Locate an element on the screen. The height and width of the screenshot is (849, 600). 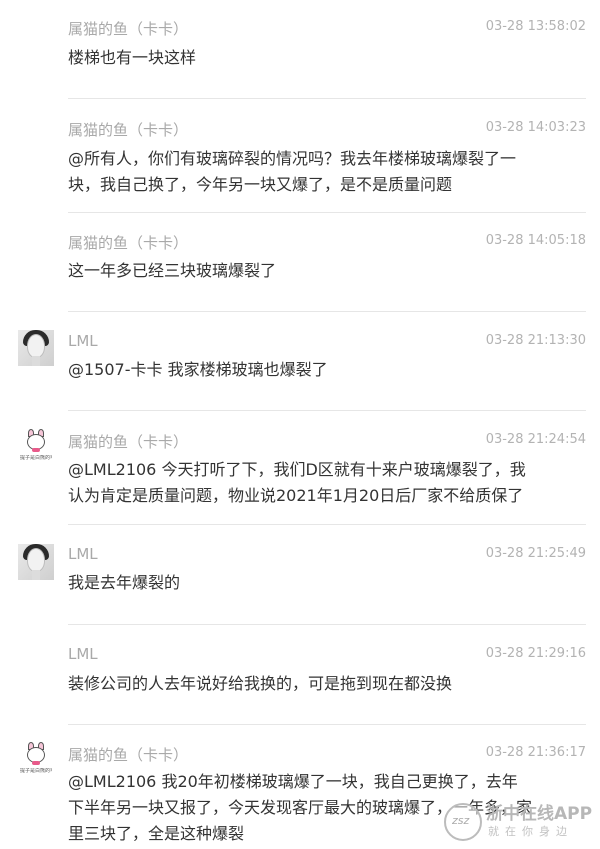
message-time: 03-28 21:13:30 is located at coordinates (535, 340).